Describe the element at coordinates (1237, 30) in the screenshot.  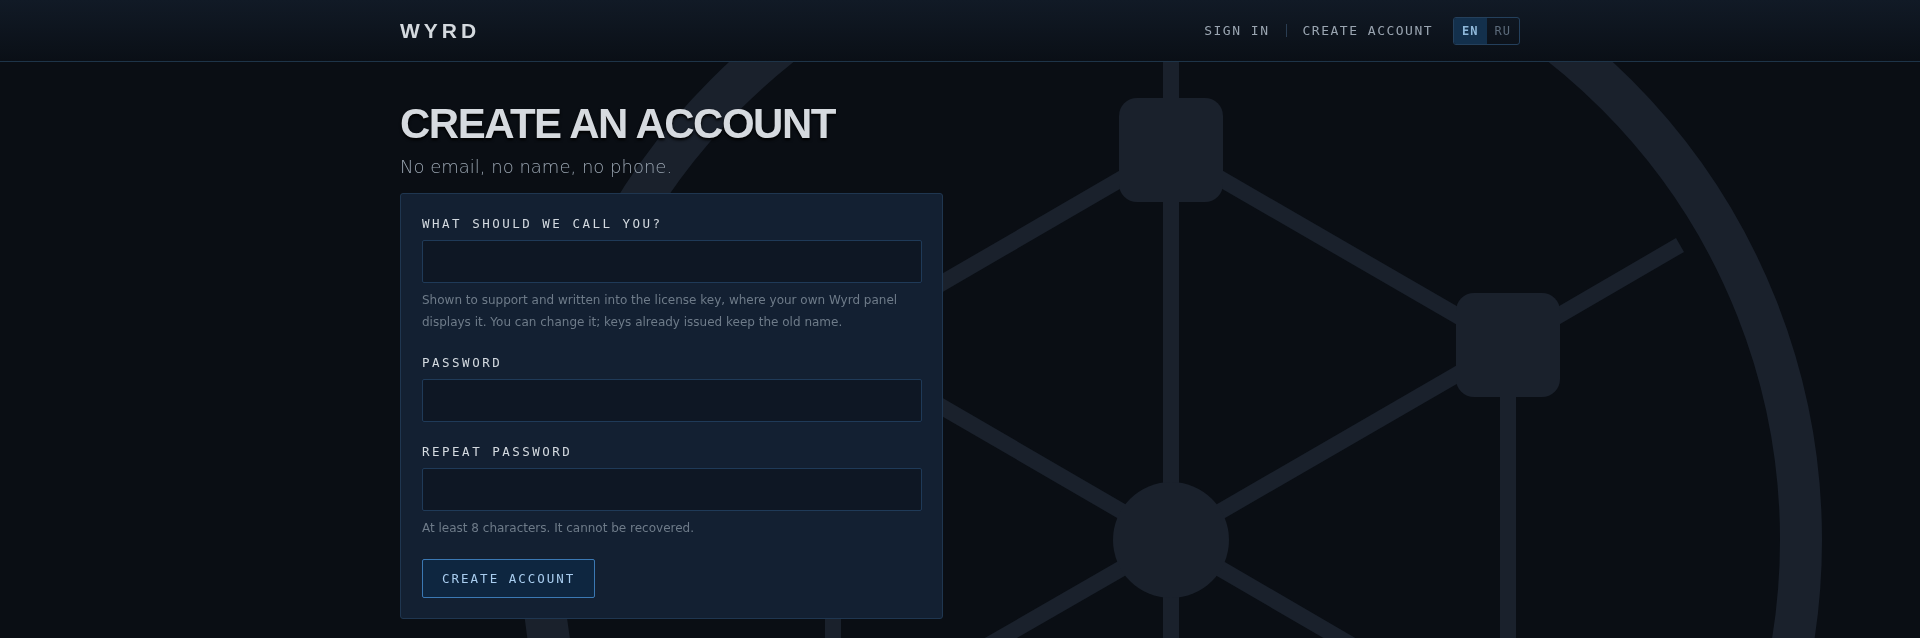
I see `nav-link: SIGN IN` at that location.